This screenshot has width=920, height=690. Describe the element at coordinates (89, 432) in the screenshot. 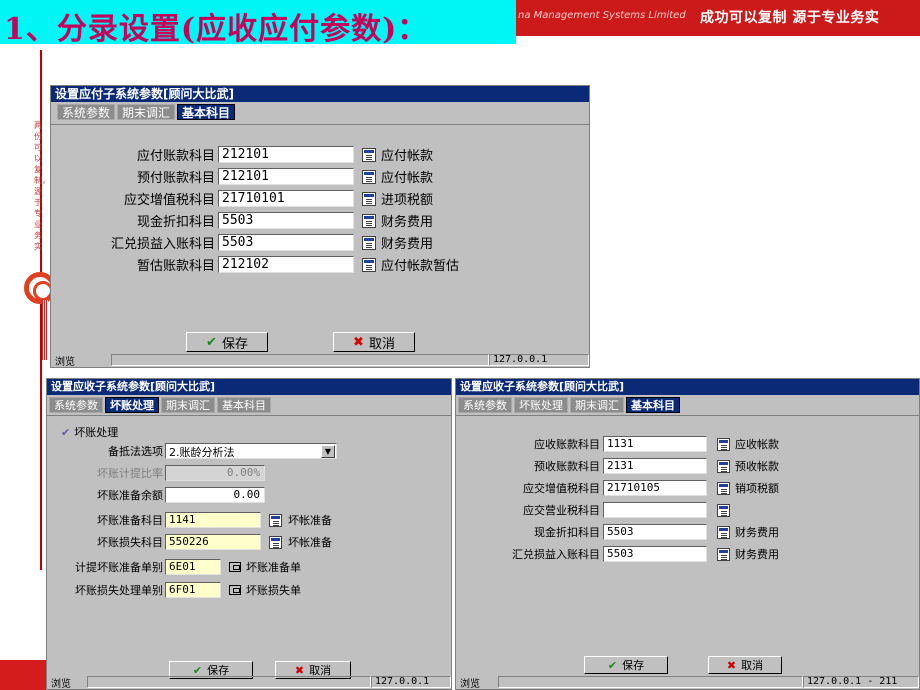

I see `bad-debt-checkbox: ✔ 坏账处理` at that location.